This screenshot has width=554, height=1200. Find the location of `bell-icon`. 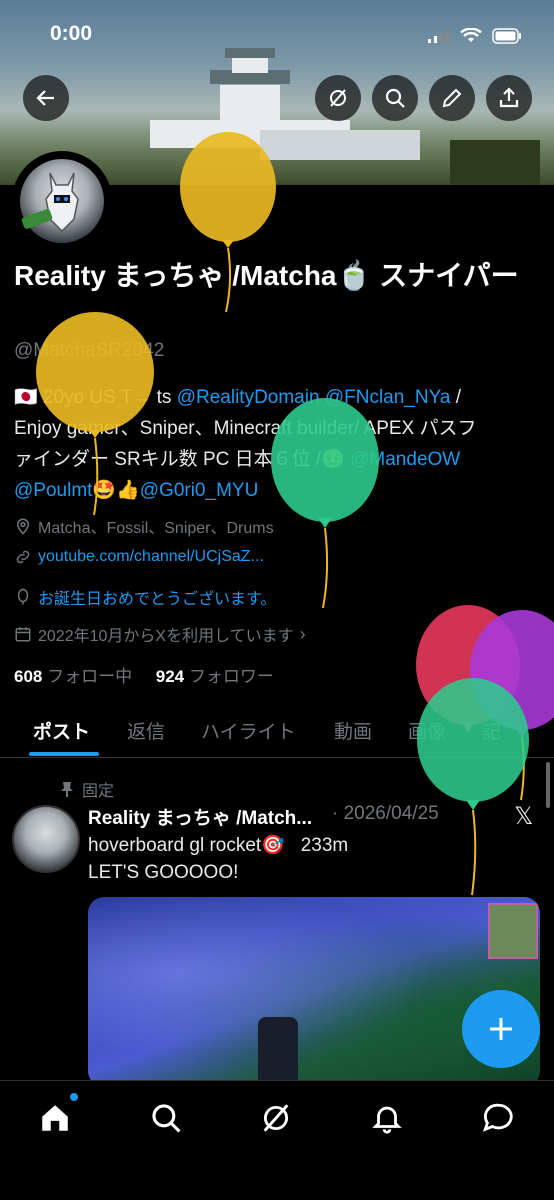

bell-icon is located at coordinates (387, 1118).